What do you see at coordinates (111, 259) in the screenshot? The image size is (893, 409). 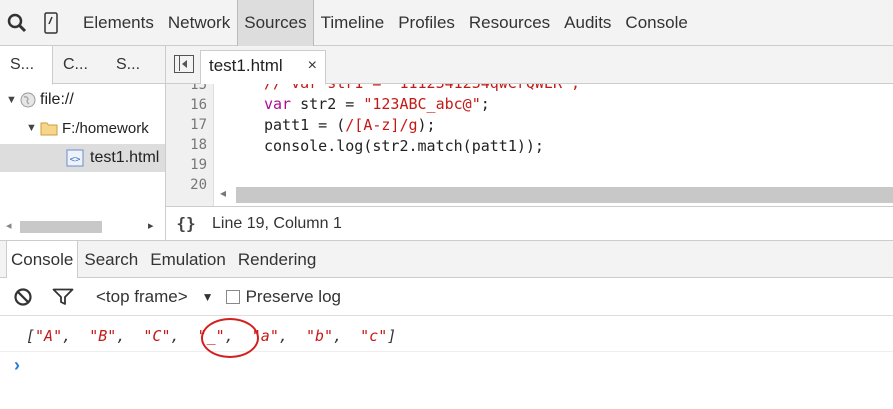 I see `drawer-tab-search: Search` at bounding box center [111, 259].